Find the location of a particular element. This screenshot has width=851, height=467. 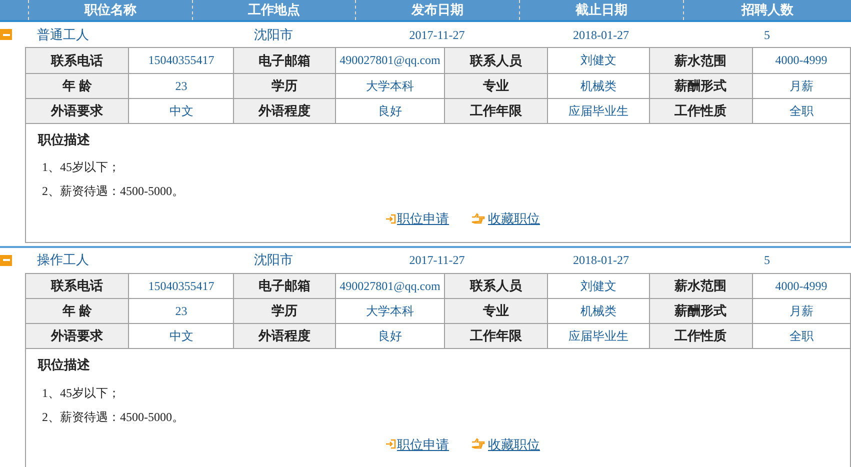

job-title-link: 普通工人 is located at coordinates (63, 34).